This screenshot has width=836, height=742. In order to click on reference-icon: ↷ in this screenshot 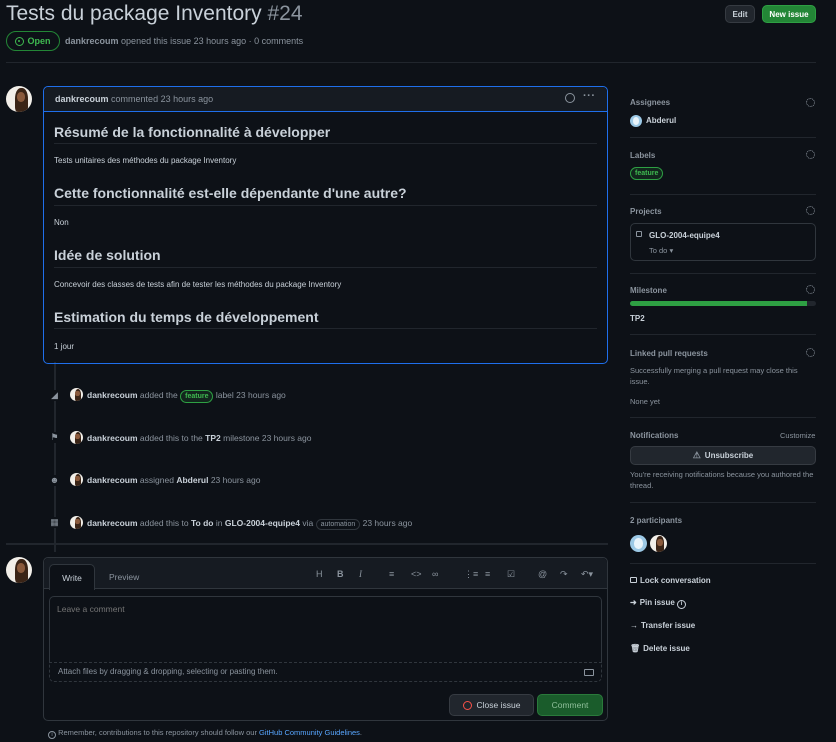, I will do `click(564, 574)`.